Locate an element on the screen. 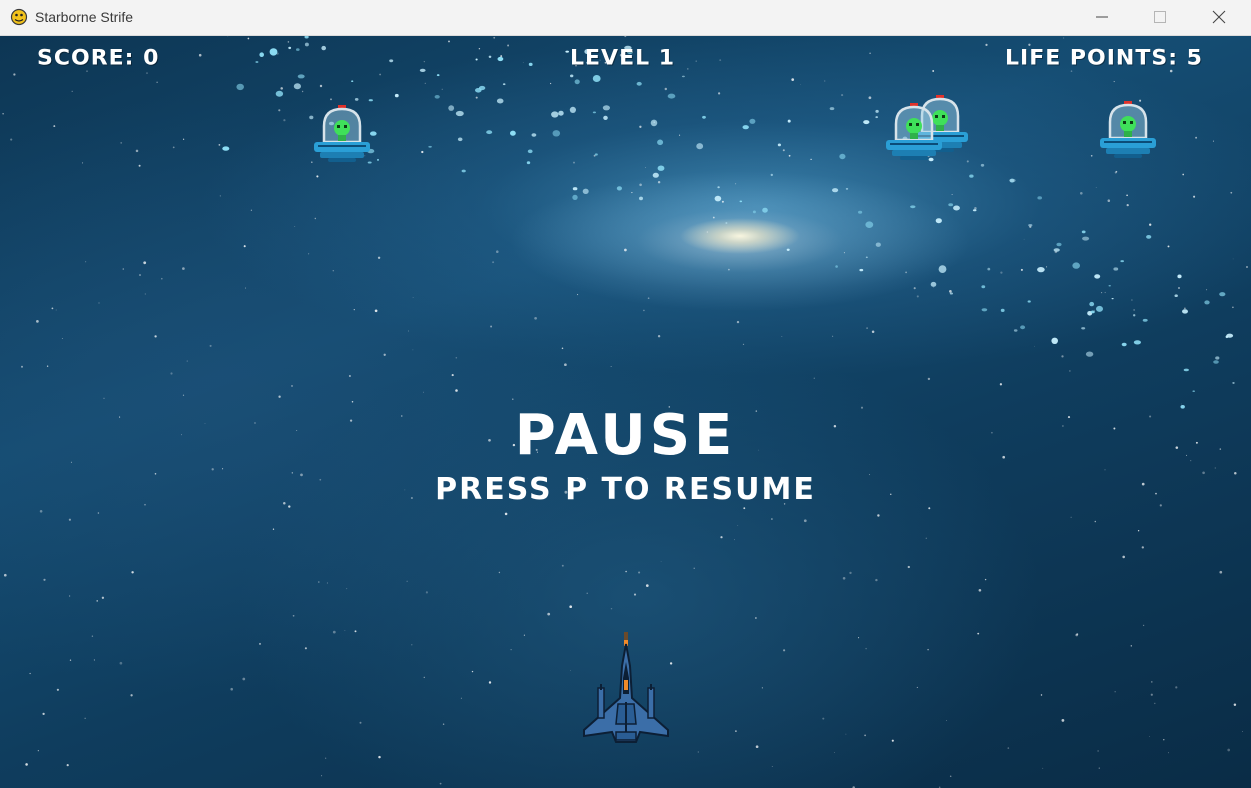 The width and height of the screenshot is (1251, 788). minimize-button is located at coordinates (1102, 17).